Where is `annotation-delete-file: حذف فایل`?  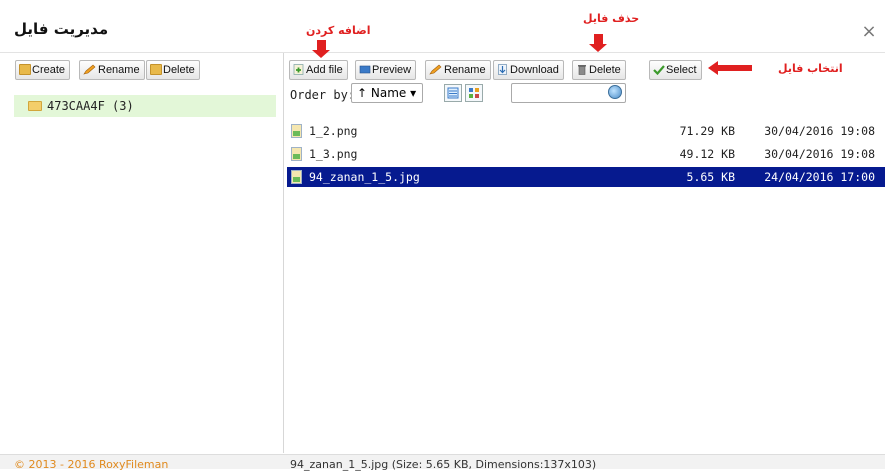 annotation-delete-file: حذف فایل is located at coordinates (611, 18).